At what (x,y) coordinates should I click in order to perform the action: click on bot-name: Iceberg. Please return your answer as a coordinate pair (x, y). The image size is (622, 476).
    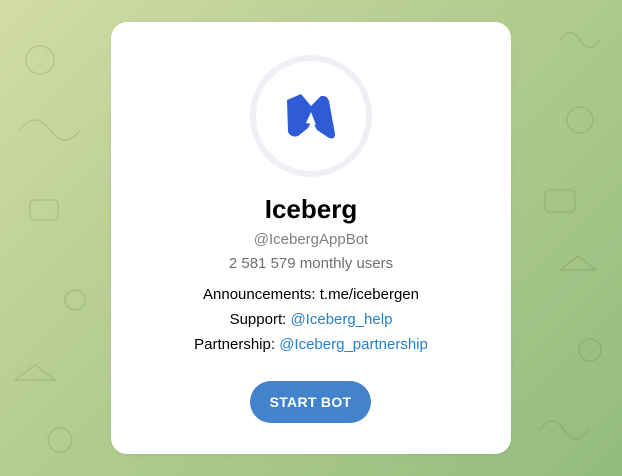
    Looking at the image, I should click on (311, 209).